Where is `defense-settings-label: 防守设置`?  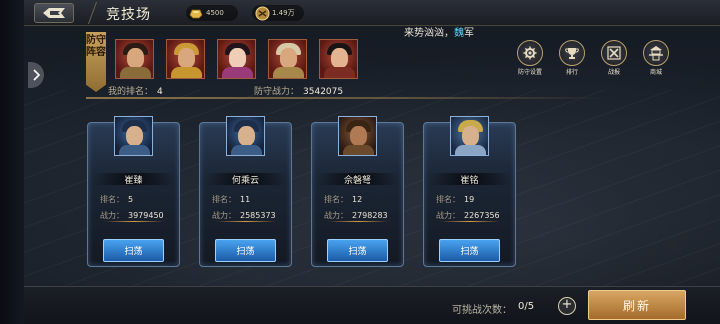 defense-settings-label: 防守设置 is located at coordinates (529, 72).